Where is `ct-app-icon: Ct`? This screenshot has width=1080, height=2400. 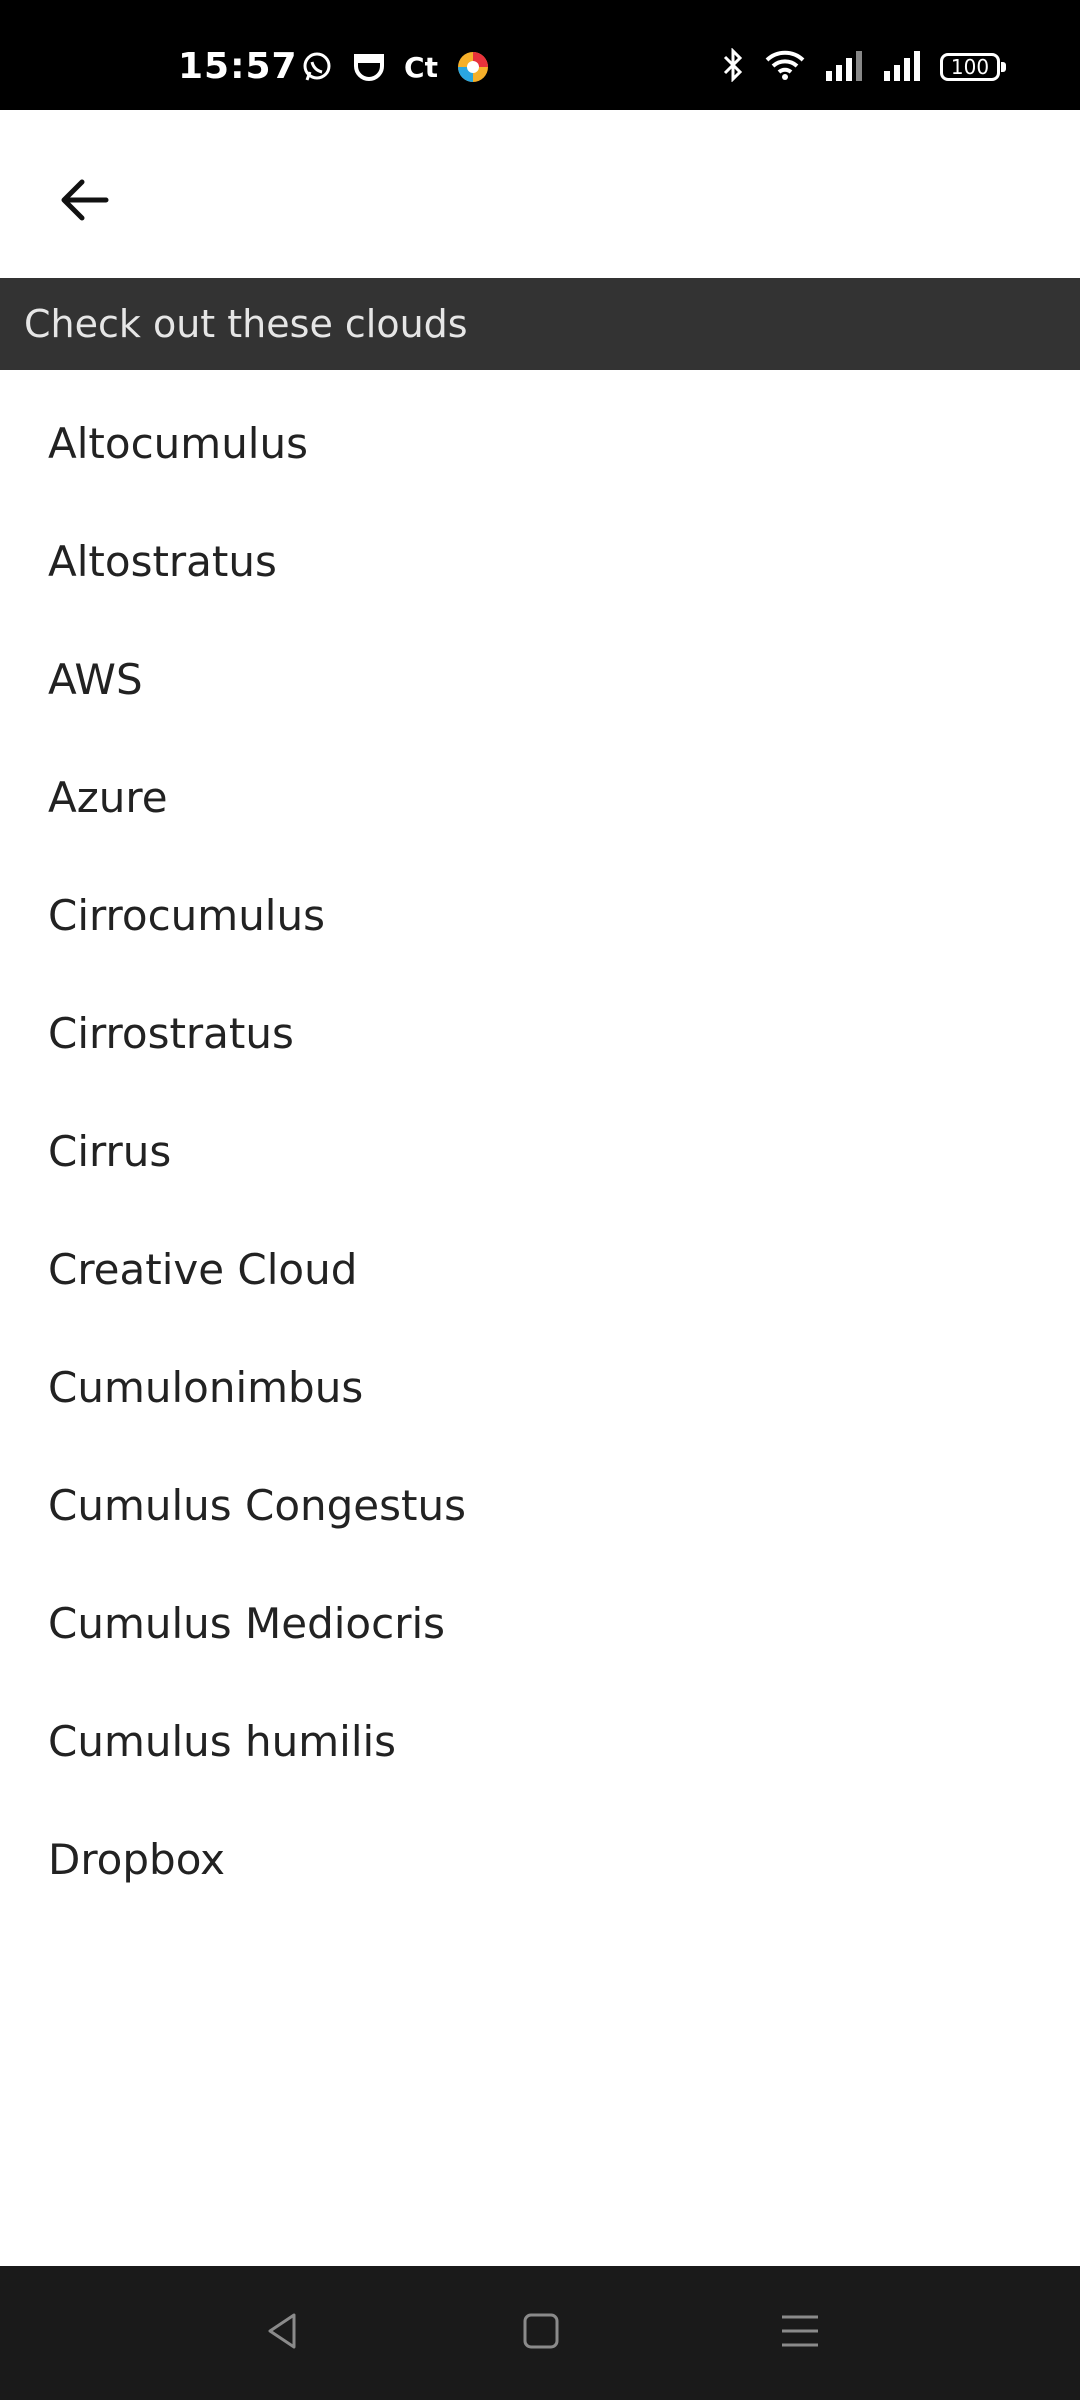 ct-app-icon: Ct is located at coordinates (421, 67).